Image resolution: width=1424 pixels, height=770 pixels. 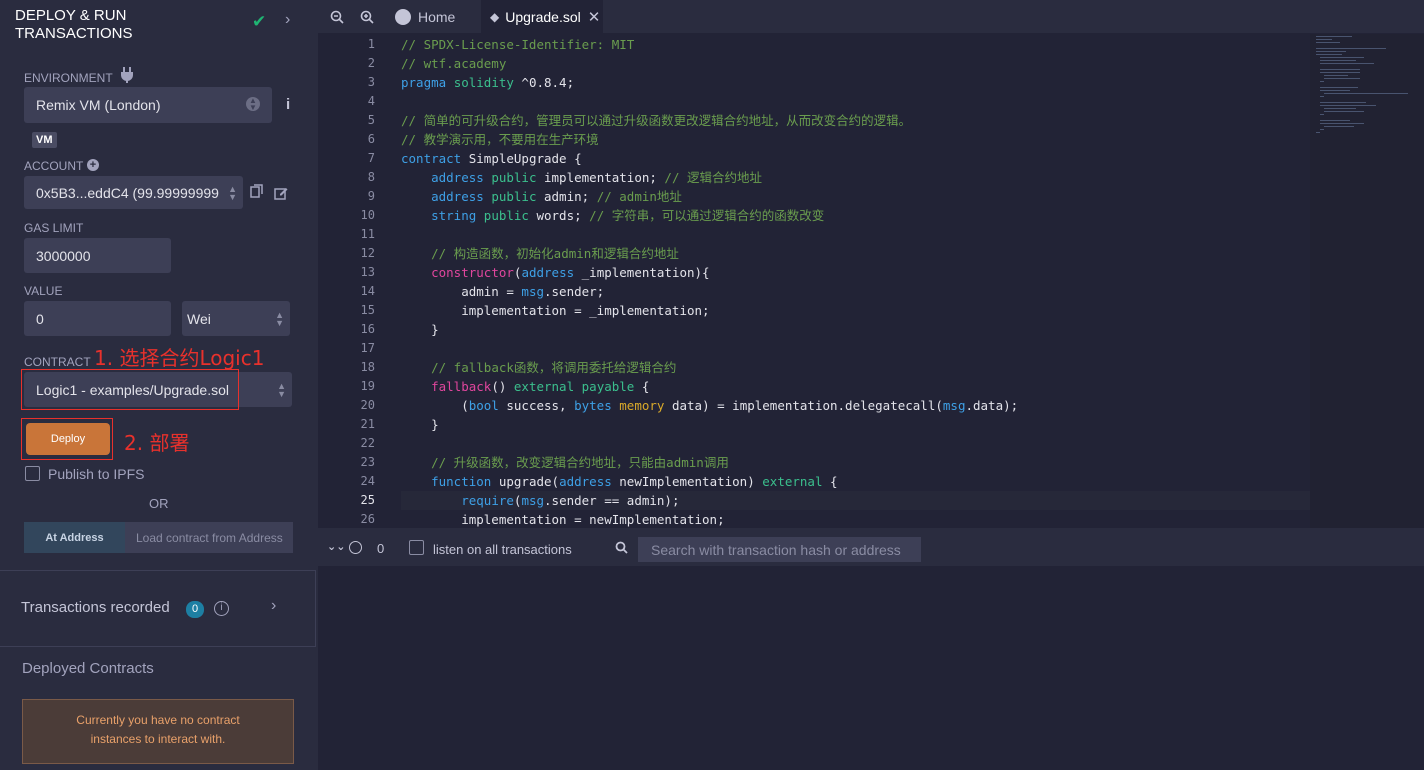 I want to click on tab-upgrade-sol-label: Upgrade.sol, so click(x=543, y=17).